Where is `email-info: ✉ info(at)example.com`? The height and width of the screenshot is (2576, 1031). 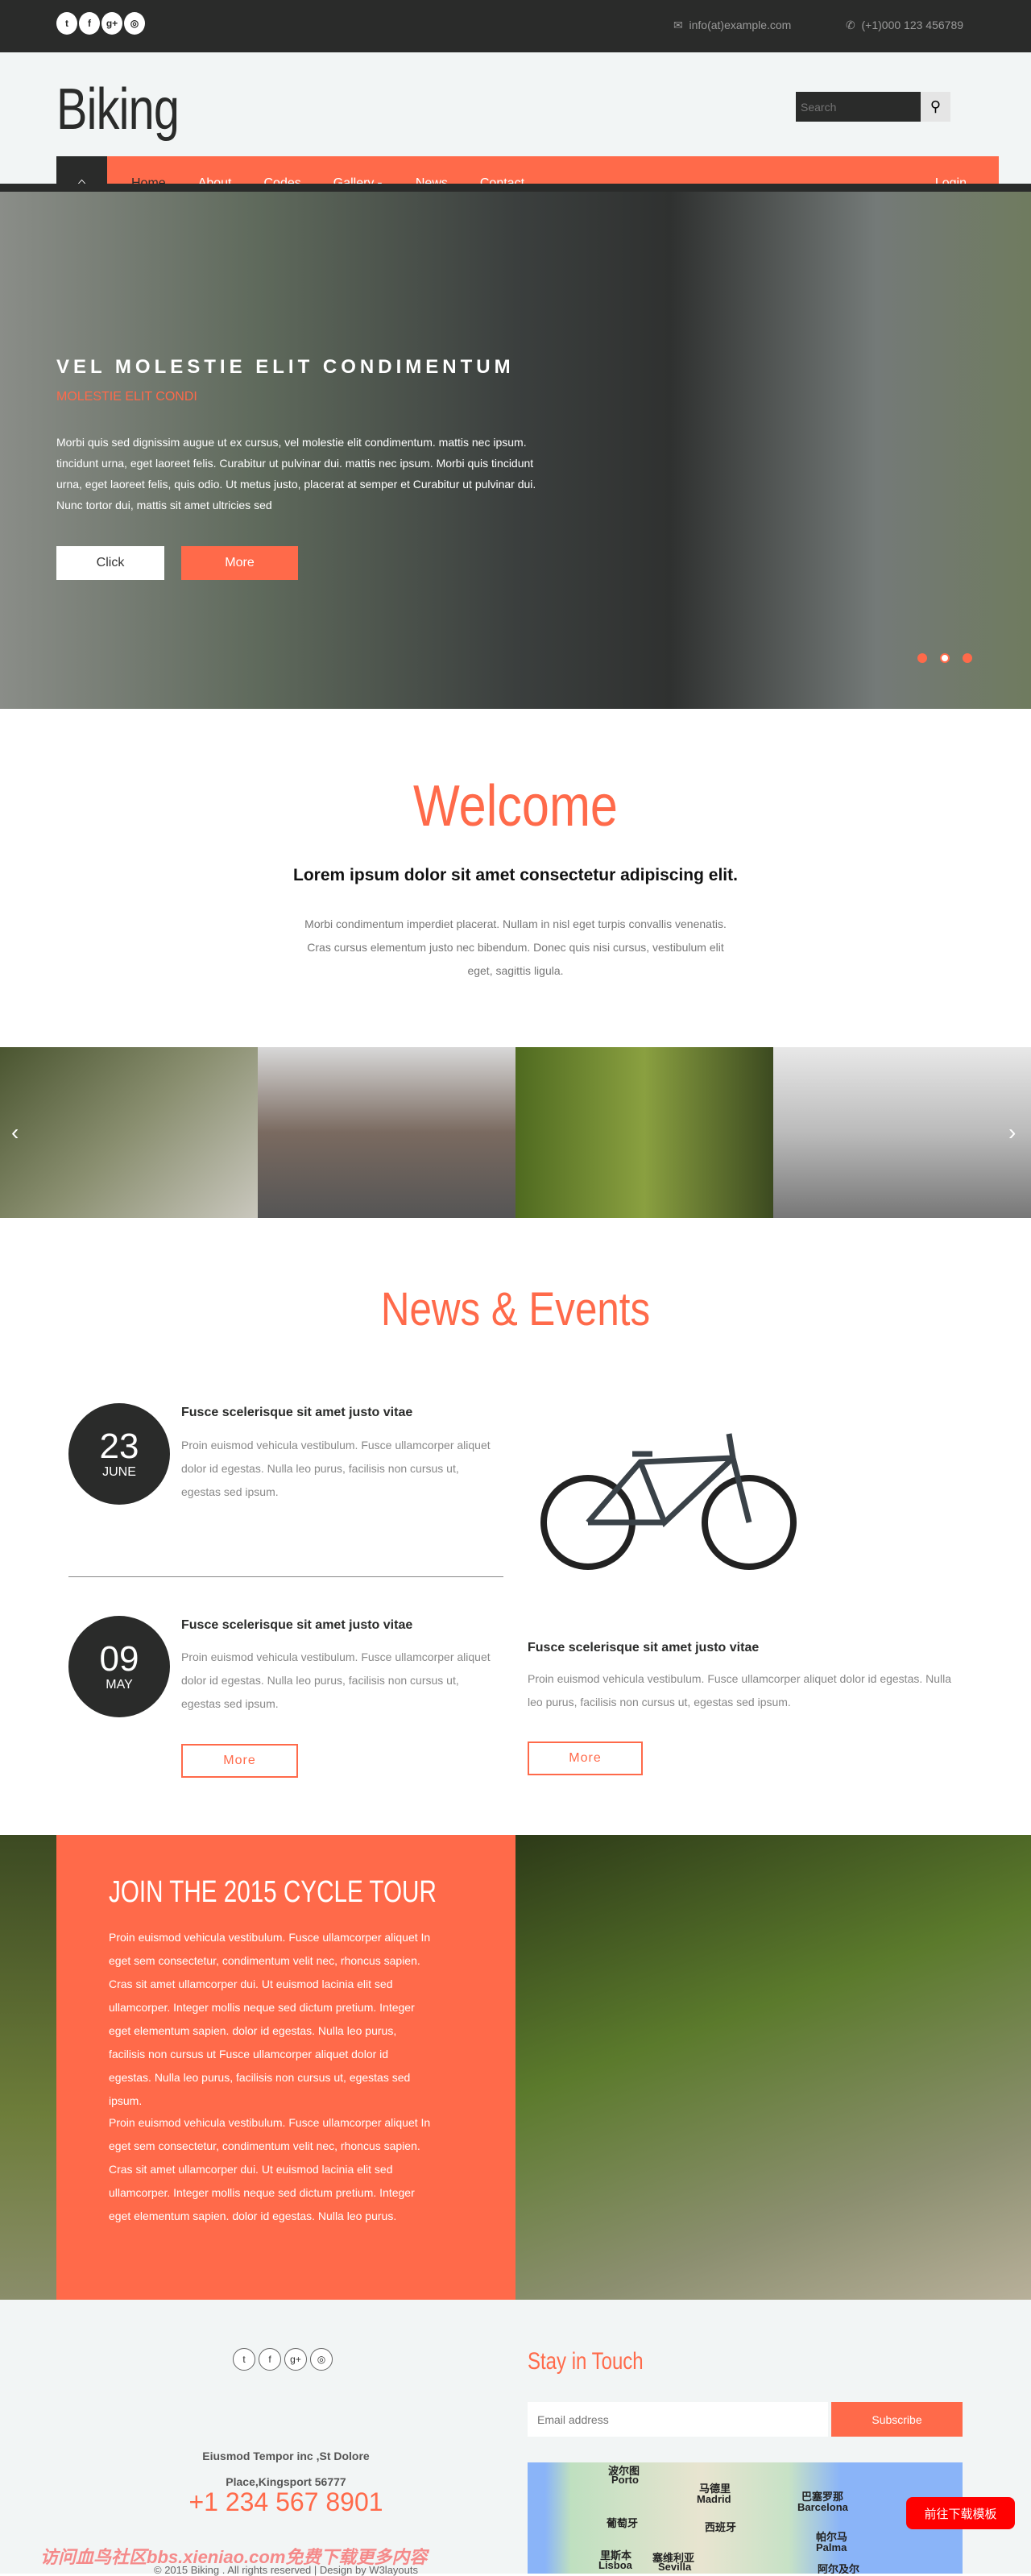
email-info: ✉ info(at)example.com is located at coordinates (732, 25).